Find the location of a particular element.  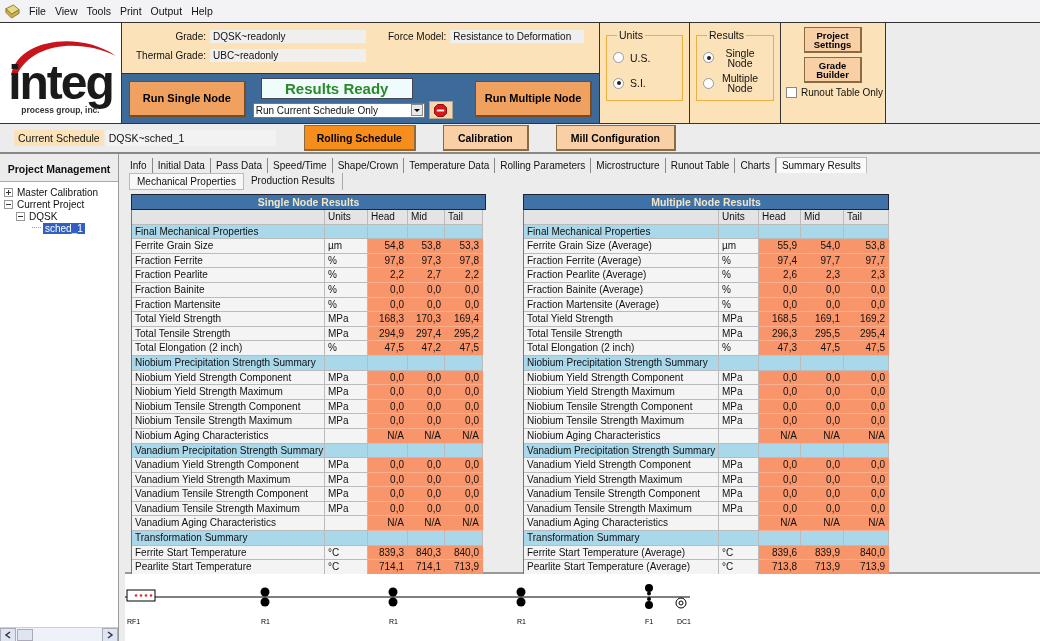

current-schedule-field: DQSK~sched_1 is located at coordinates (190, 138).